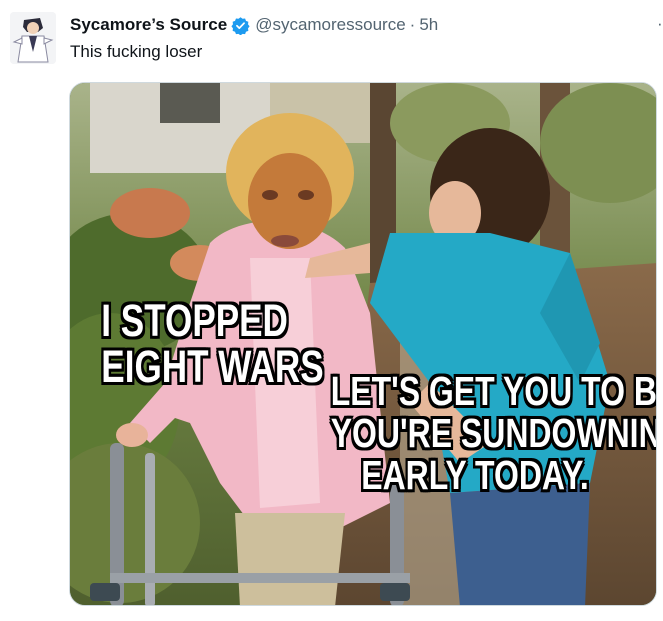 Image resolution: width=663 pixels, height=621 pixels. I want to click on meme-caption-line: EARLY TODAY., so click(475, 474).